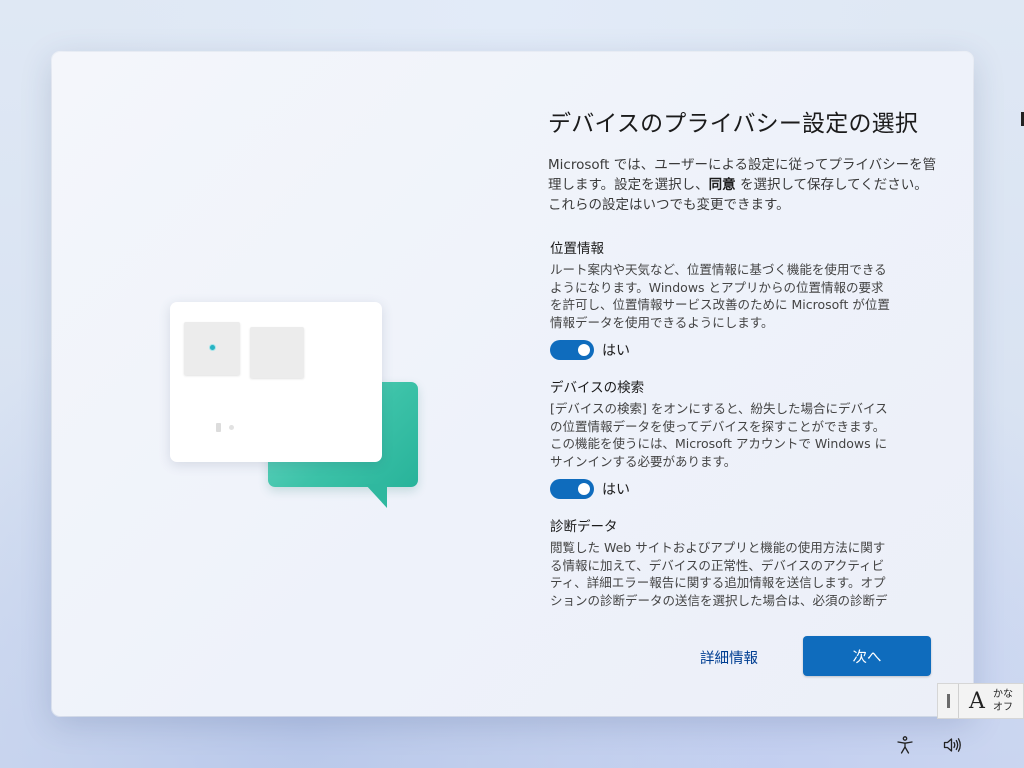 The width and height of the screenshot is (1024, 768). What do you see at coordinates (958, 701) in the screenshot?
I see `ime-separator` at bounding box center [958, 701].